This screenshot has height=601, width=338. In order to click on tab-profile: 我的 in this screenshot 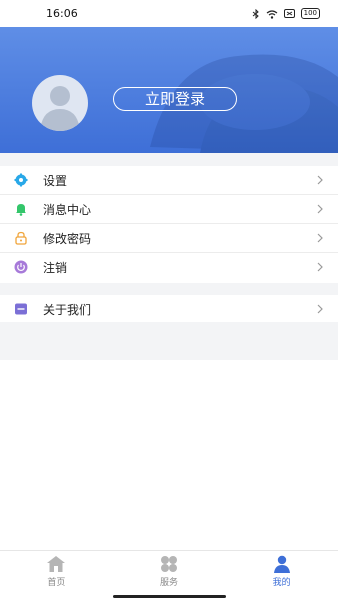, I will do `click(281, 576)`.